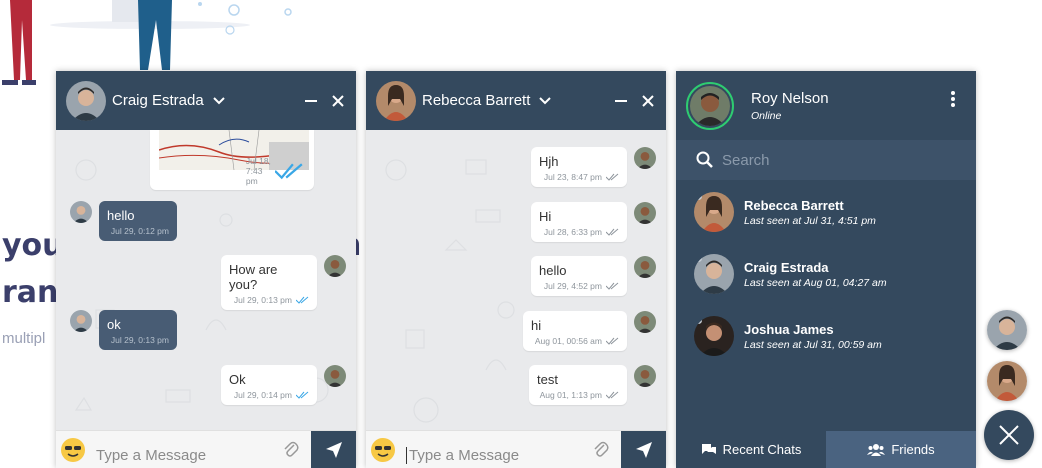 This screenshot has width=1042, height=468. Describe the element at coordinates (158, 100) in the screenshot. I see `chat-contact-name: Craig Estrada` at that location.